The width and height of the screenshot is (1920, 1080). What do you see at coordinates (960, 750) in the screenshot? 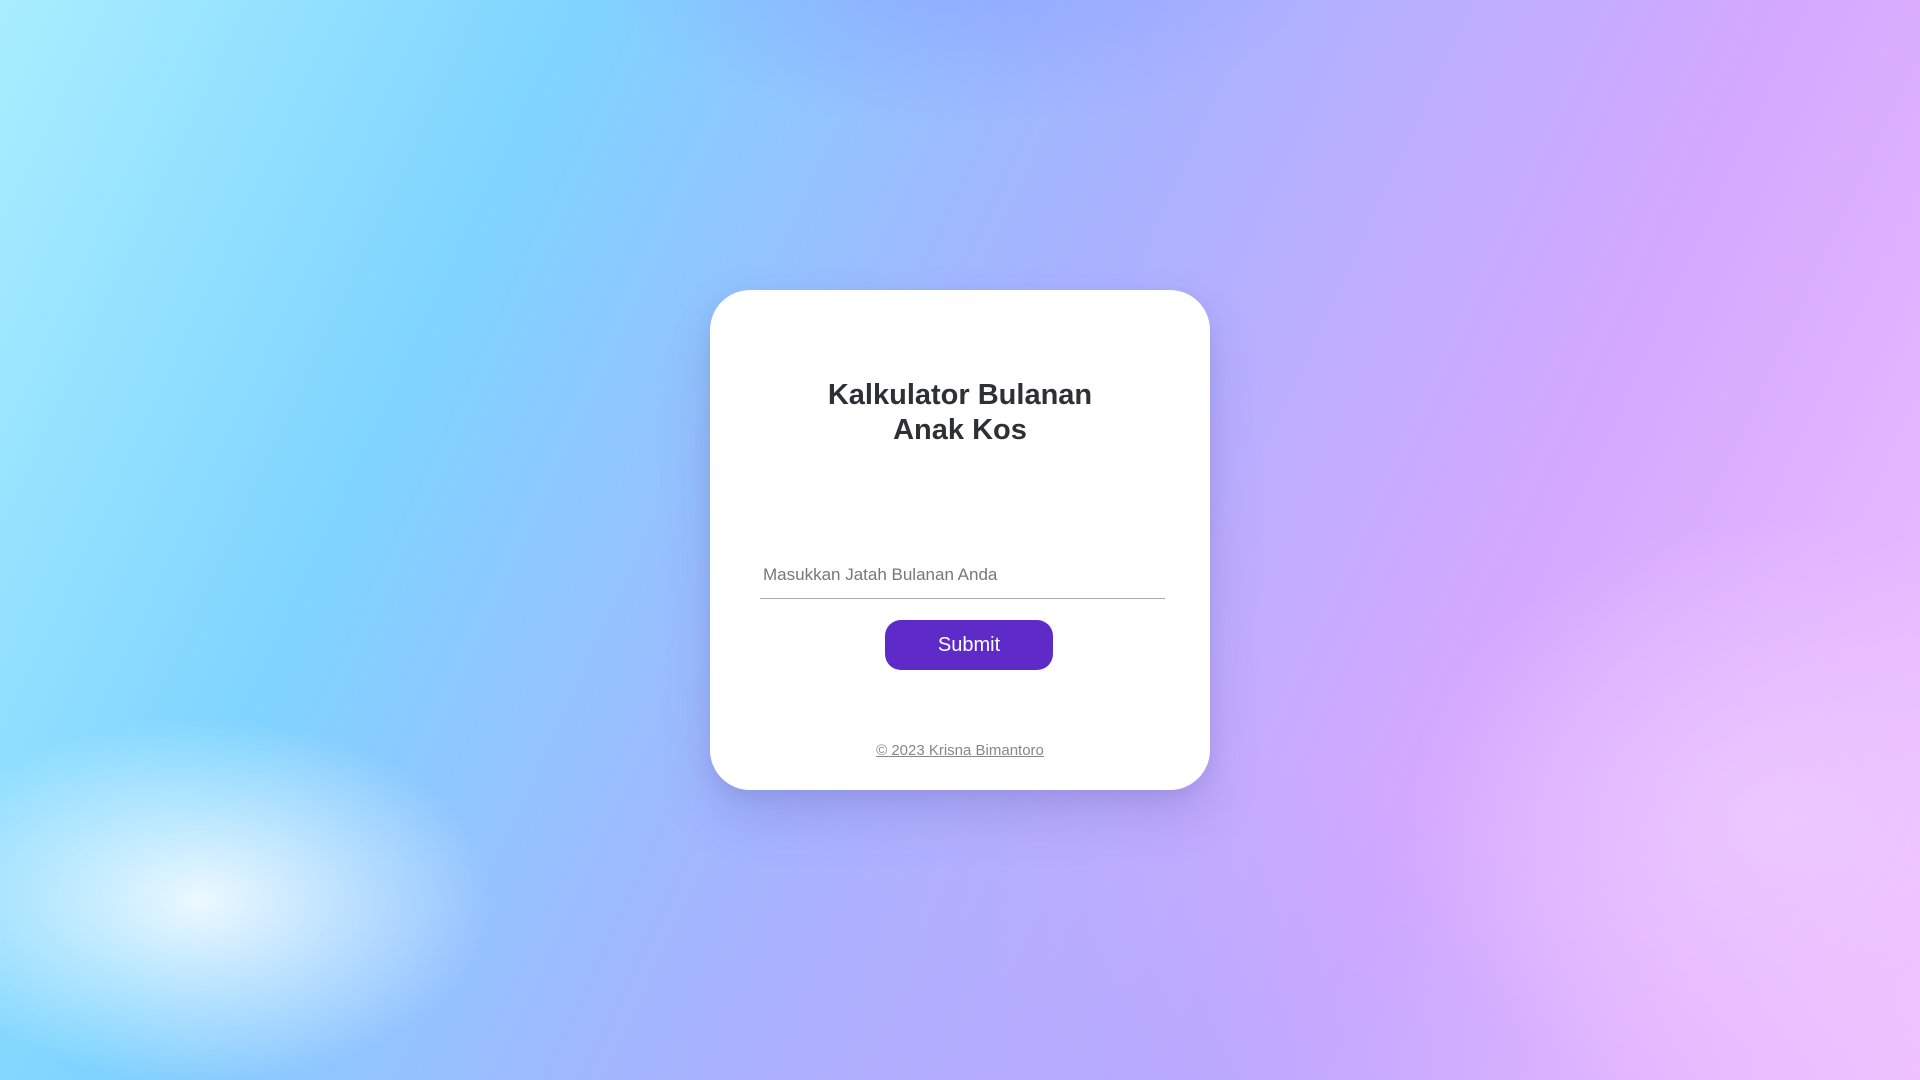
I see `copyright-link: © 2023 Krisna Bimantoro` at bounding box center [960, 750].